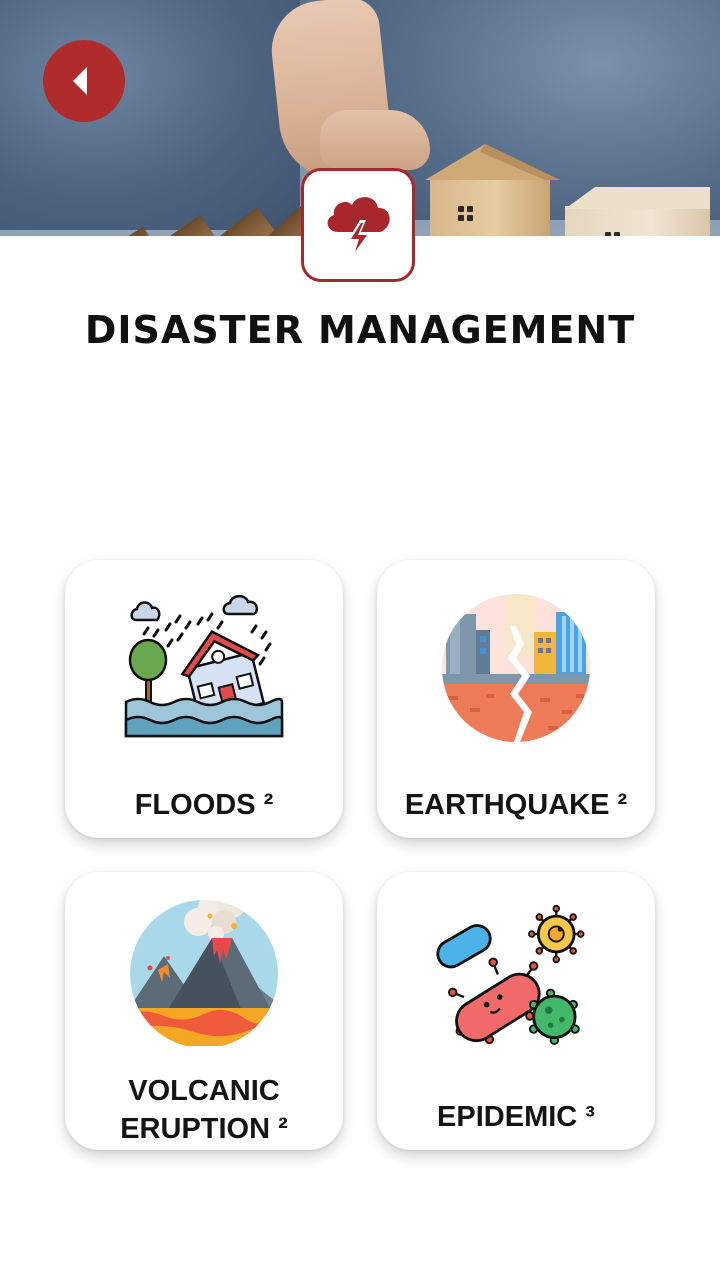 The height and width of the screenshot is (1280, 720). Describe the element at coordinates (204, 973) in the screenshot. I see `volcano-icon` at that location.